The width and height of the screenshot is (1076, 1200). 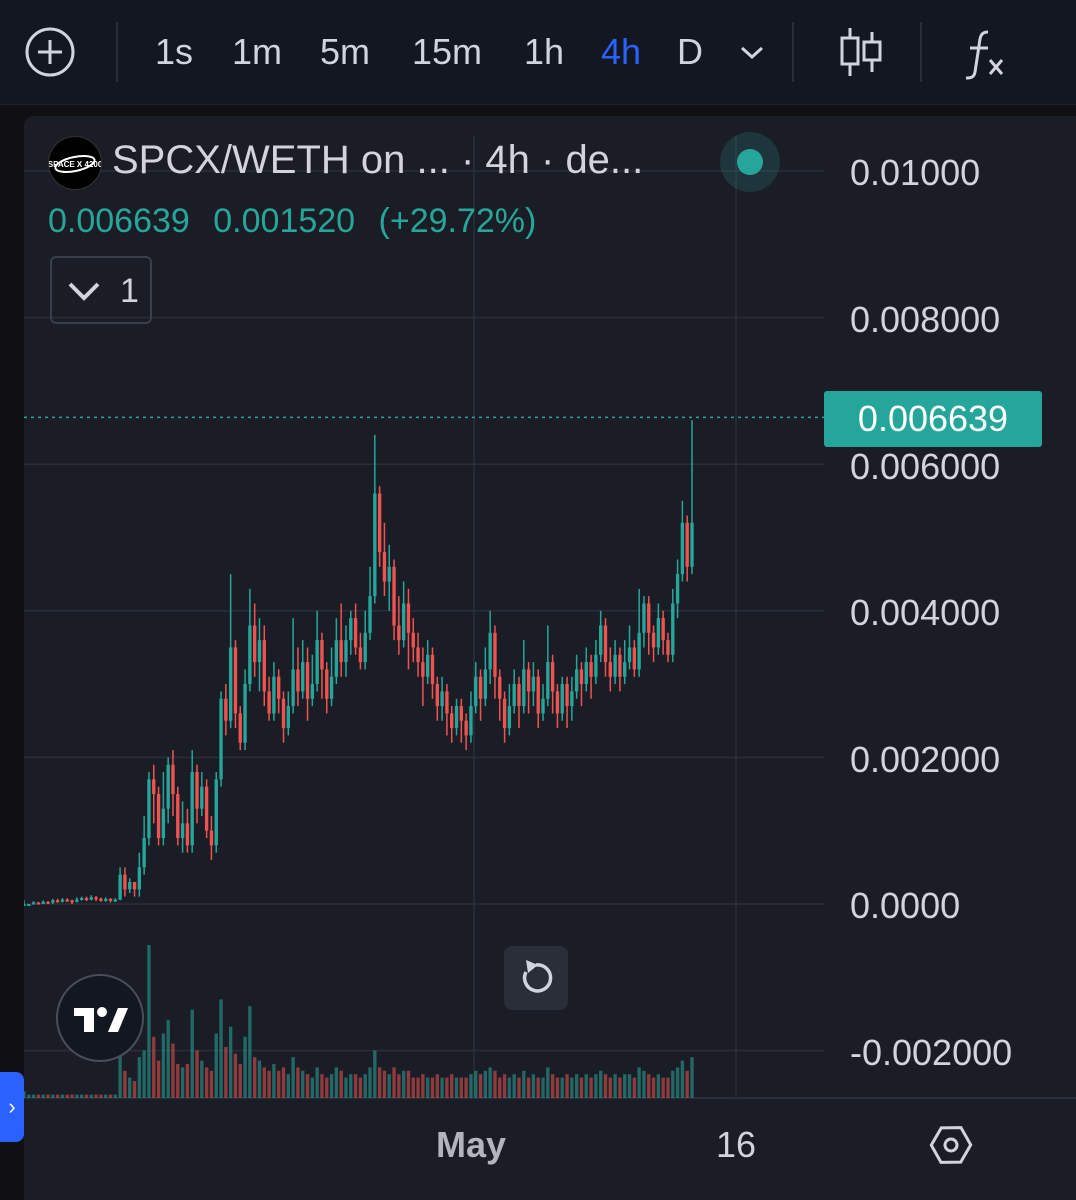 I want to click on indicator-count: 1, so click(x=129, y=291).